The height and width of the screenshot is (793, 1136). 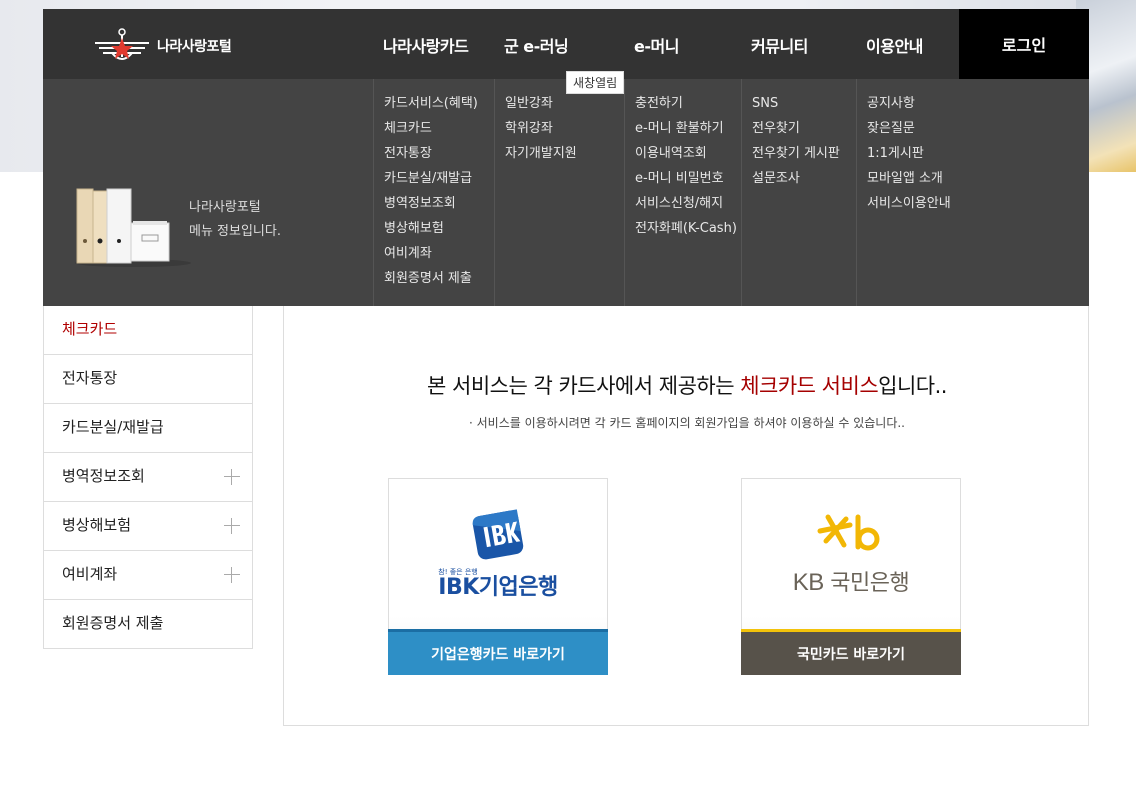 What do you see at coordinates (148, 379) in the screenshot?
I see `sidebar-item-e-passbook: 전자통장` at bounding box center [148, 379].